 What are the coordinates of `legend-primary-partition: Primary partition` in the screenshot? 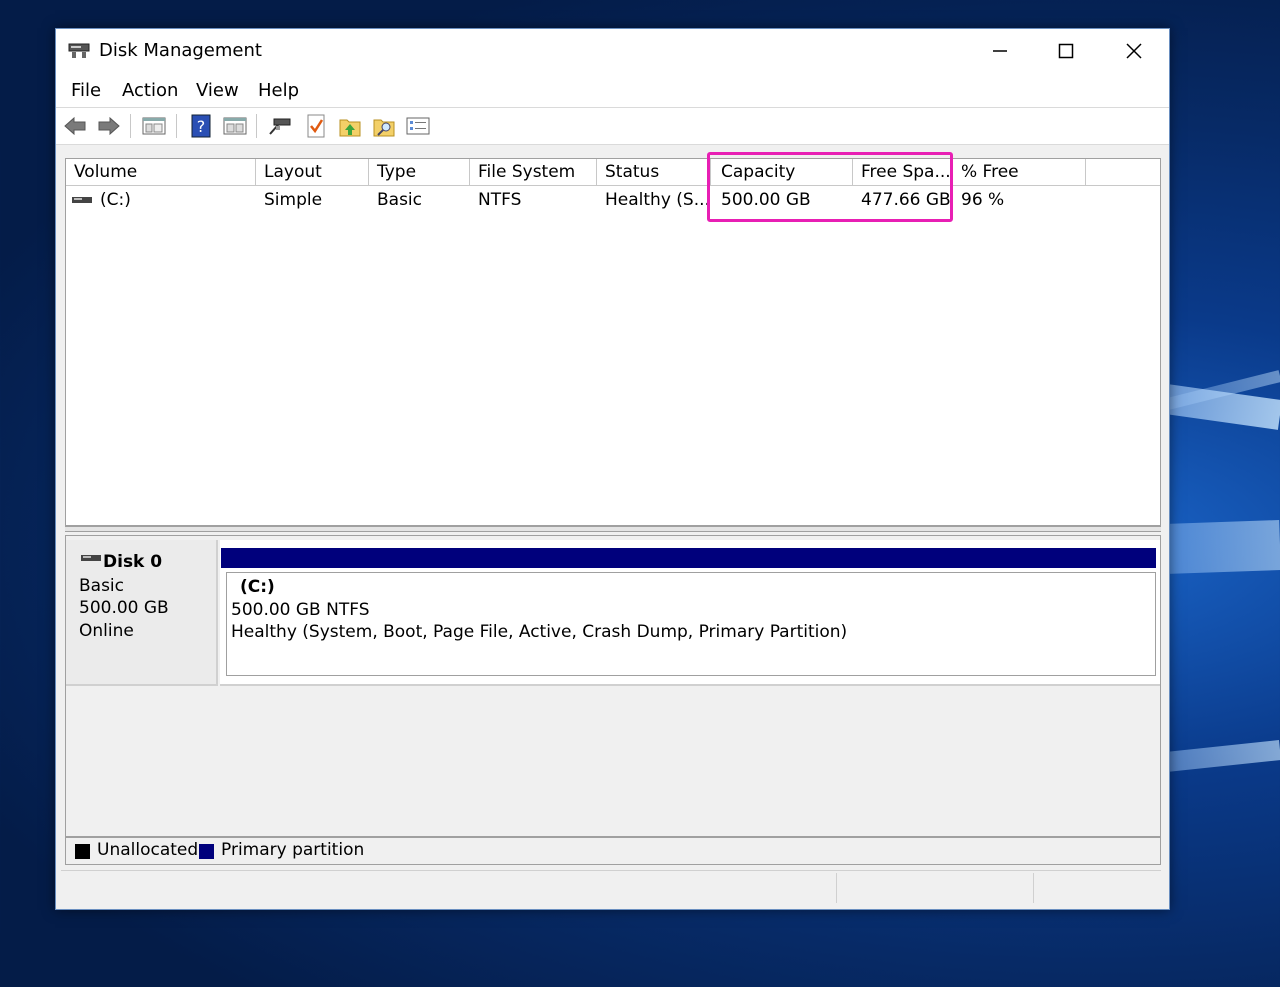 It's located at (293, 850).